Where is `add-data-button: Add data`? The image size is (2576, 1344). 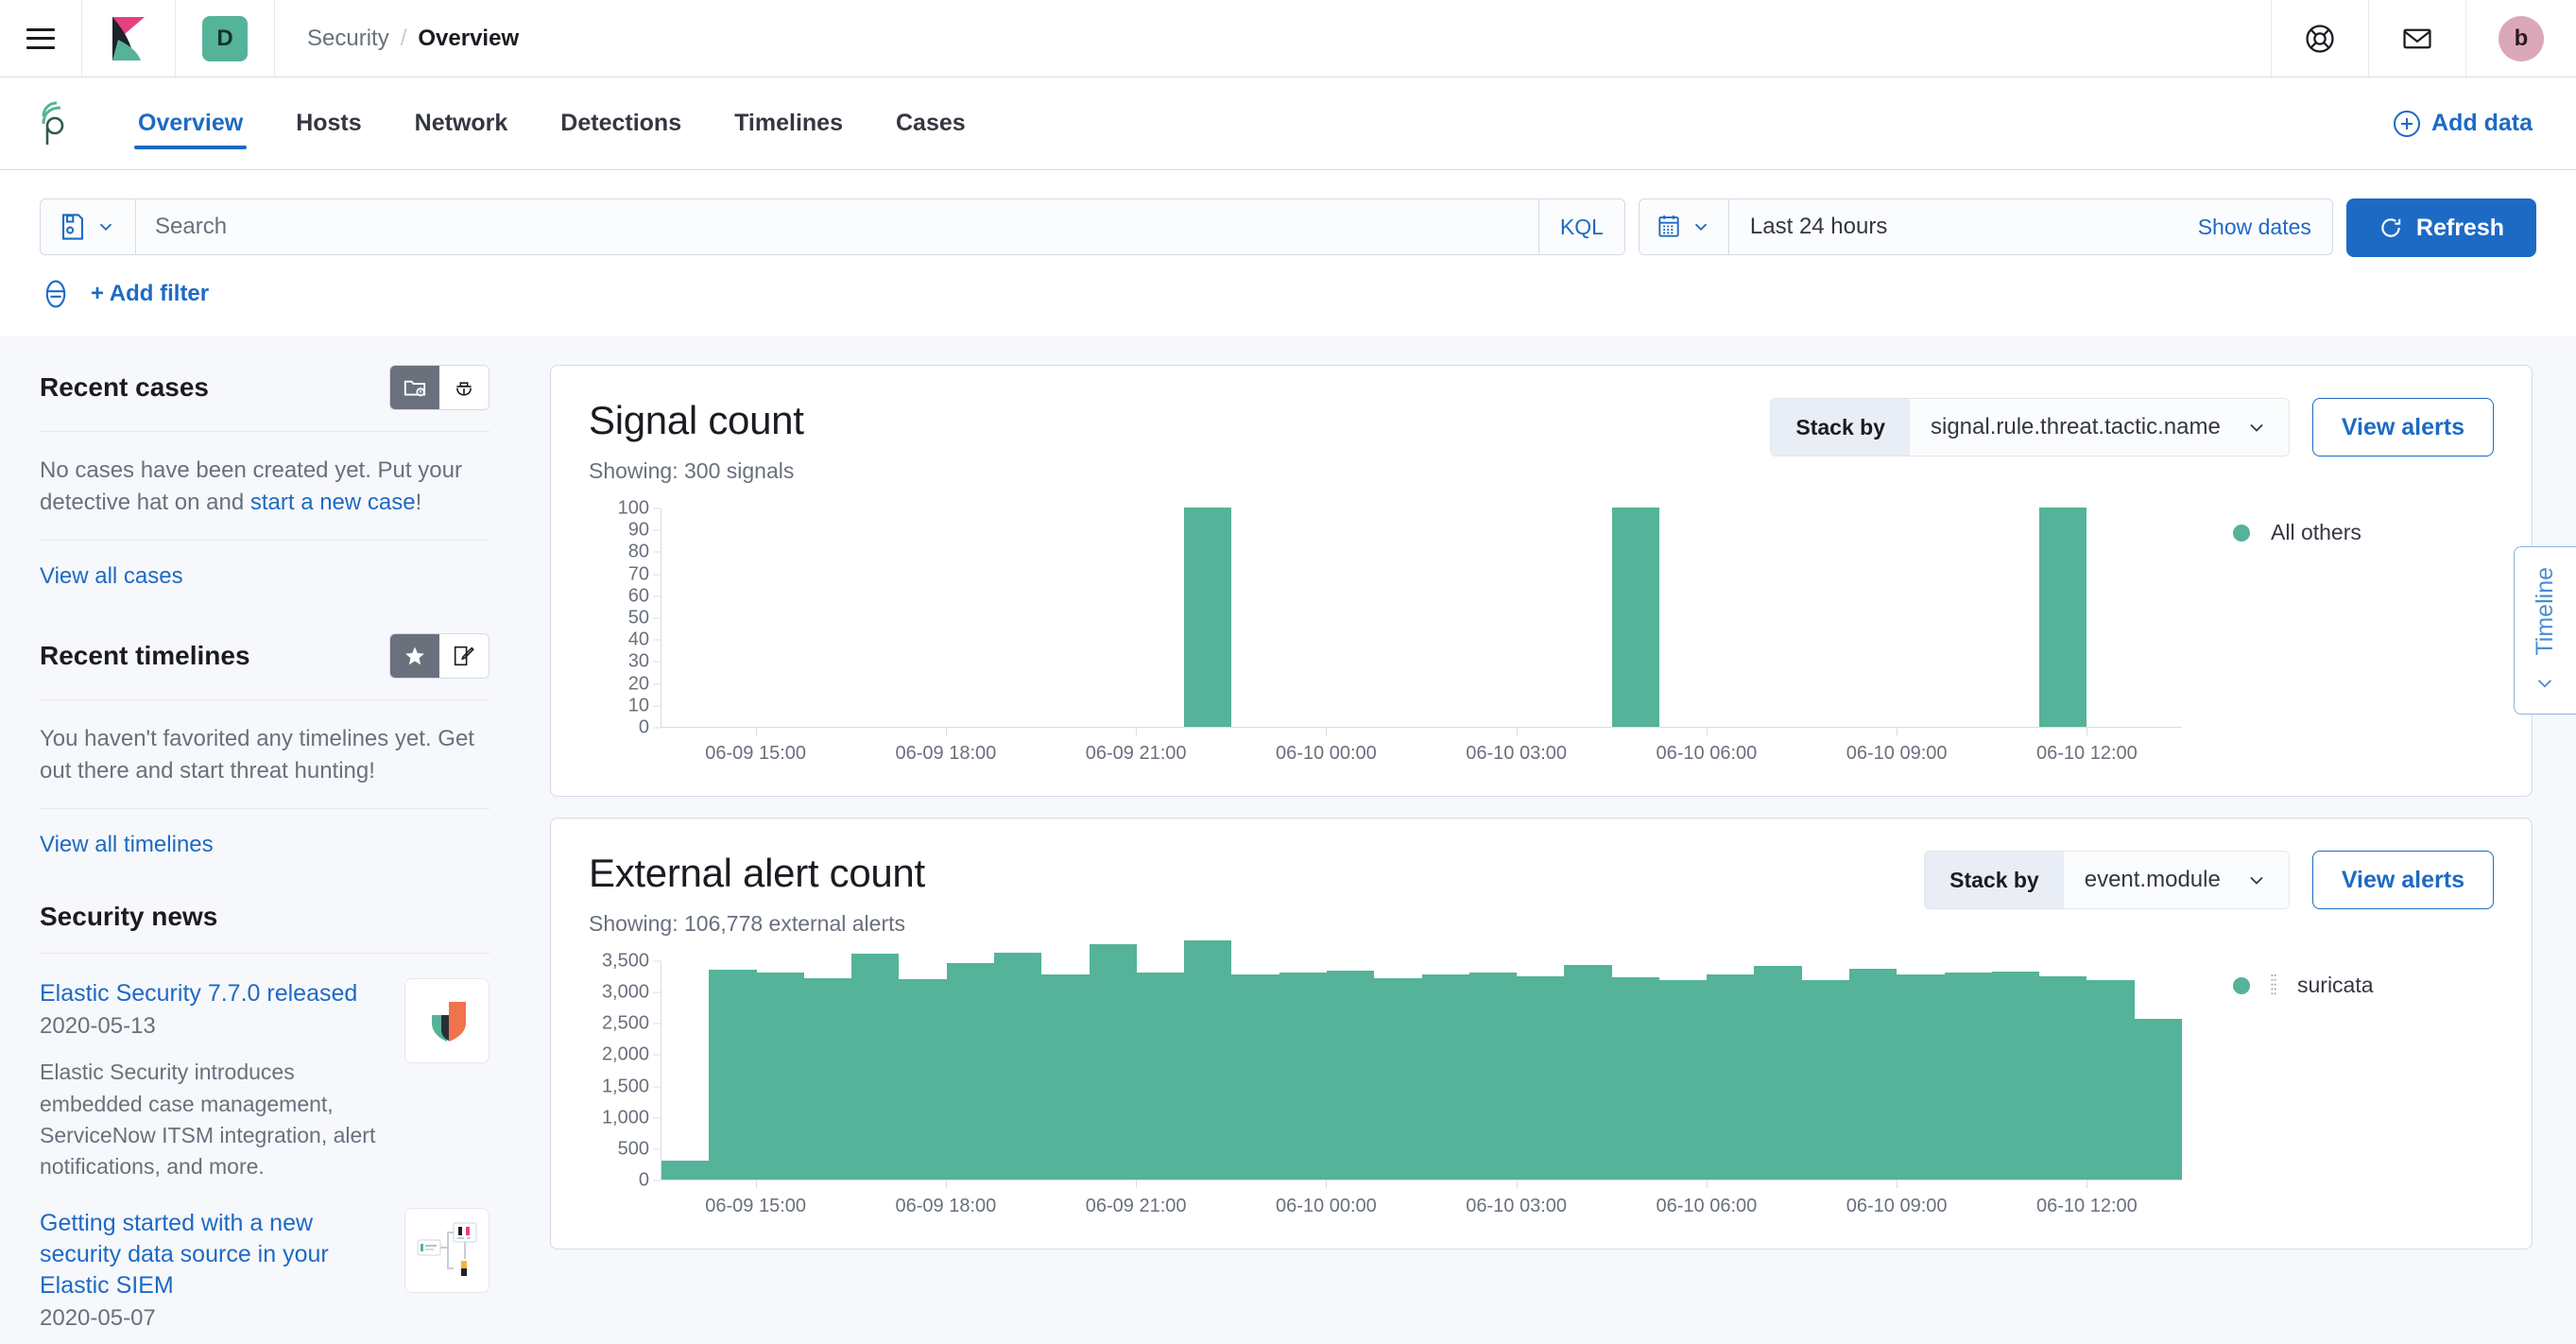 add-data-button: Add data is located at coordinates (2463, 123).